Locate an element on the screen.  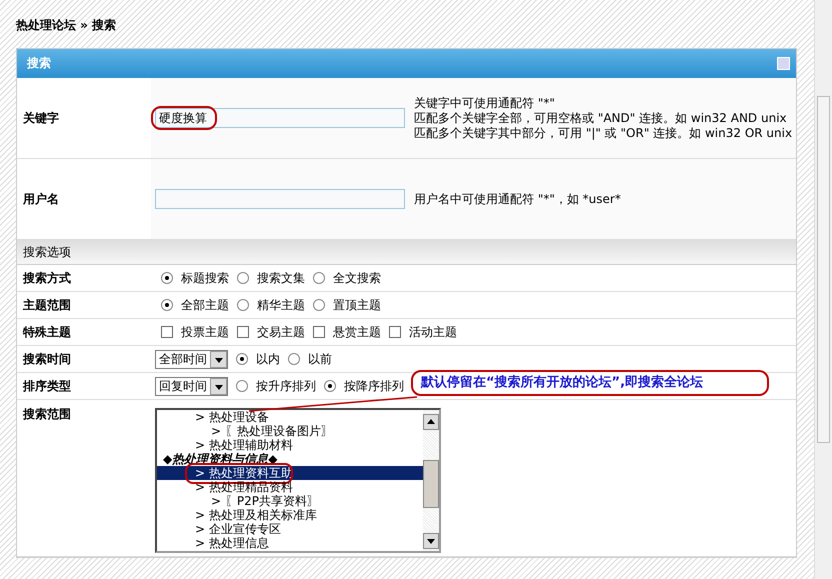
hint-text: 关键字中可使用通配符 "*" is located at coordinates (485, 103).